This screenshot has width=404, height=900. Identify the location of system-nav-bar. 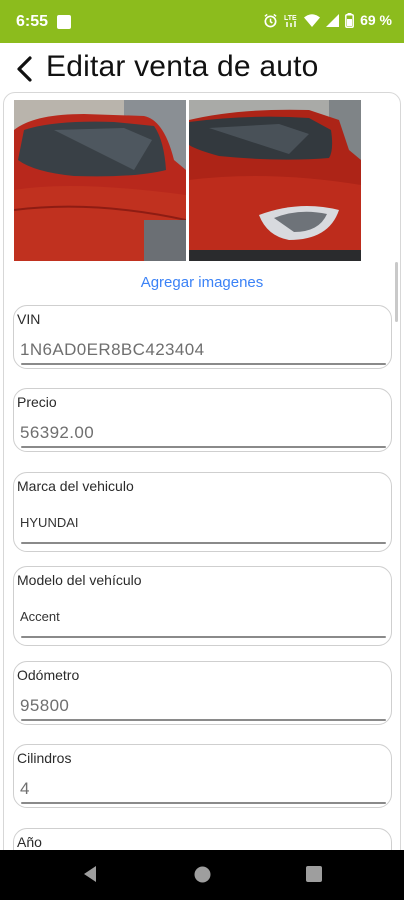
(202, 875).